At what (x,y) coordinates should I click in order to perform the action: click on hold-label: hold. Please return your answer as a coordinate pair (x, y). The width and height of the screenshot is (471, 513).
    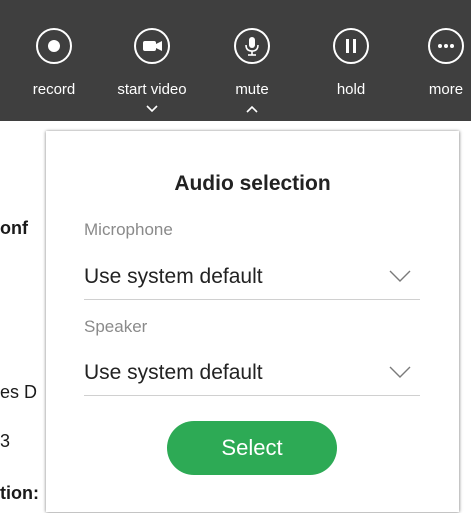
    Looking at the image, I should click on (351, 89).